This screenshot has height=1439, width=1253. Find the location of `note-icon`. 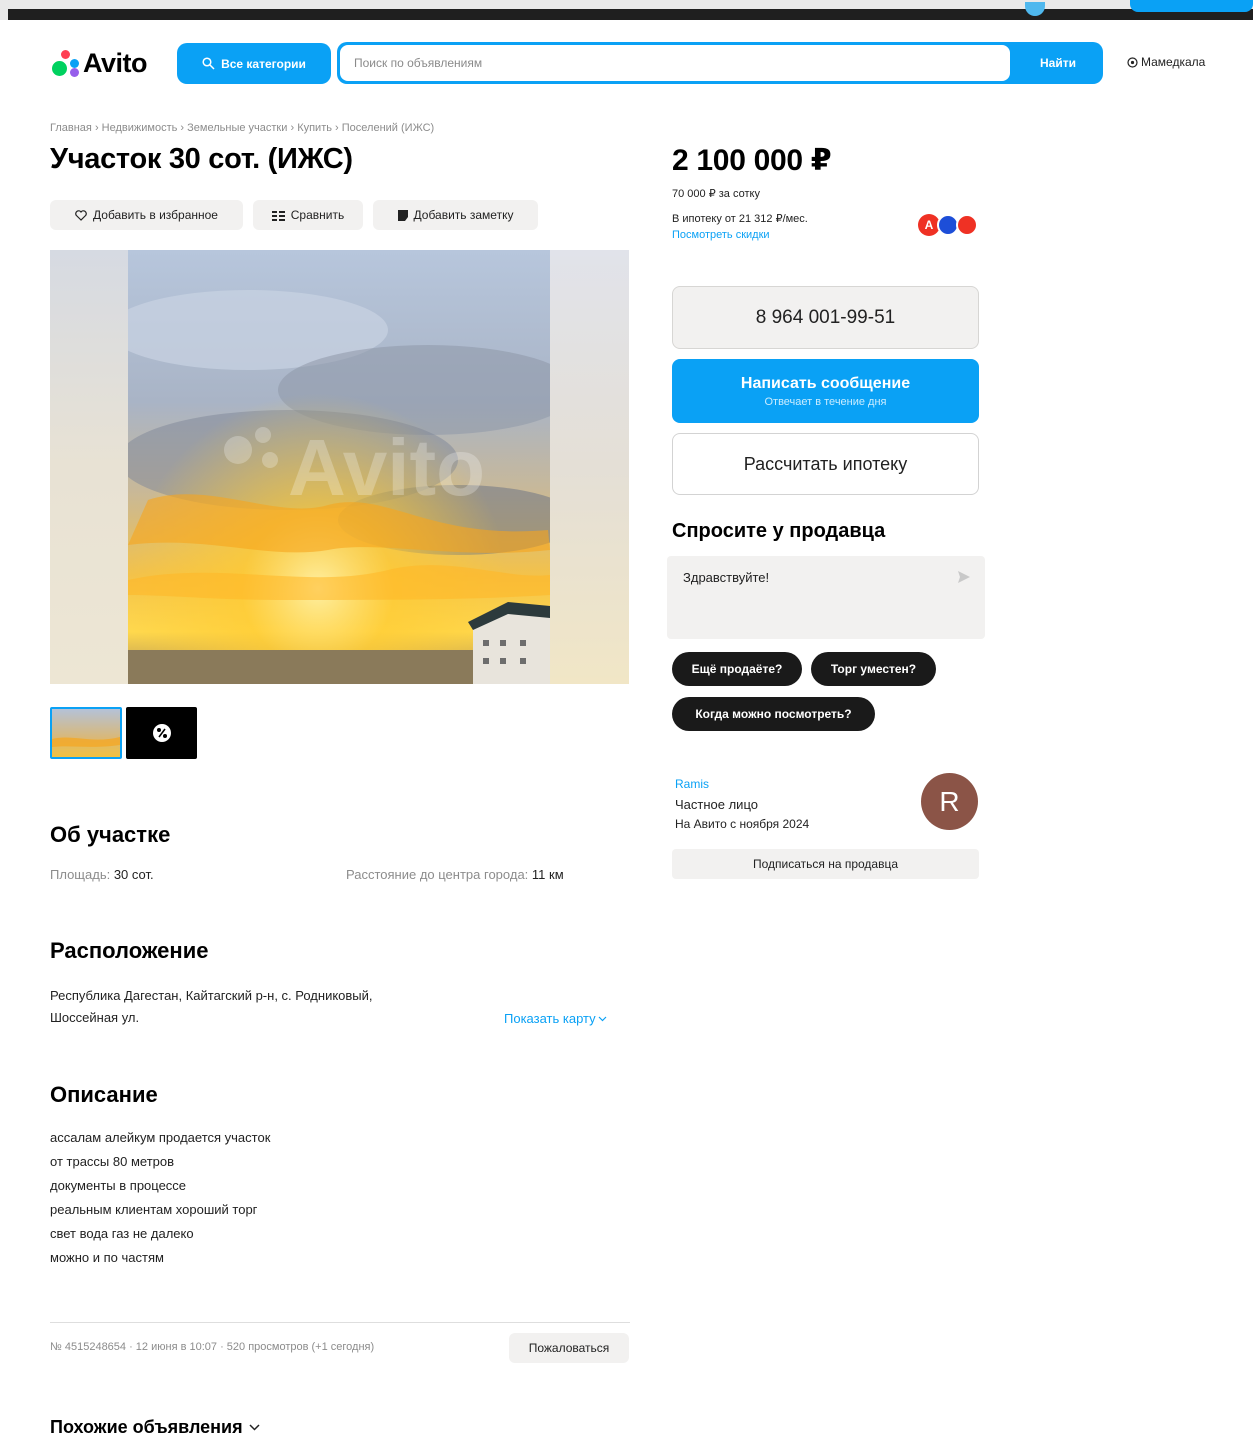

note-icon is located at coordinates (402, 215).